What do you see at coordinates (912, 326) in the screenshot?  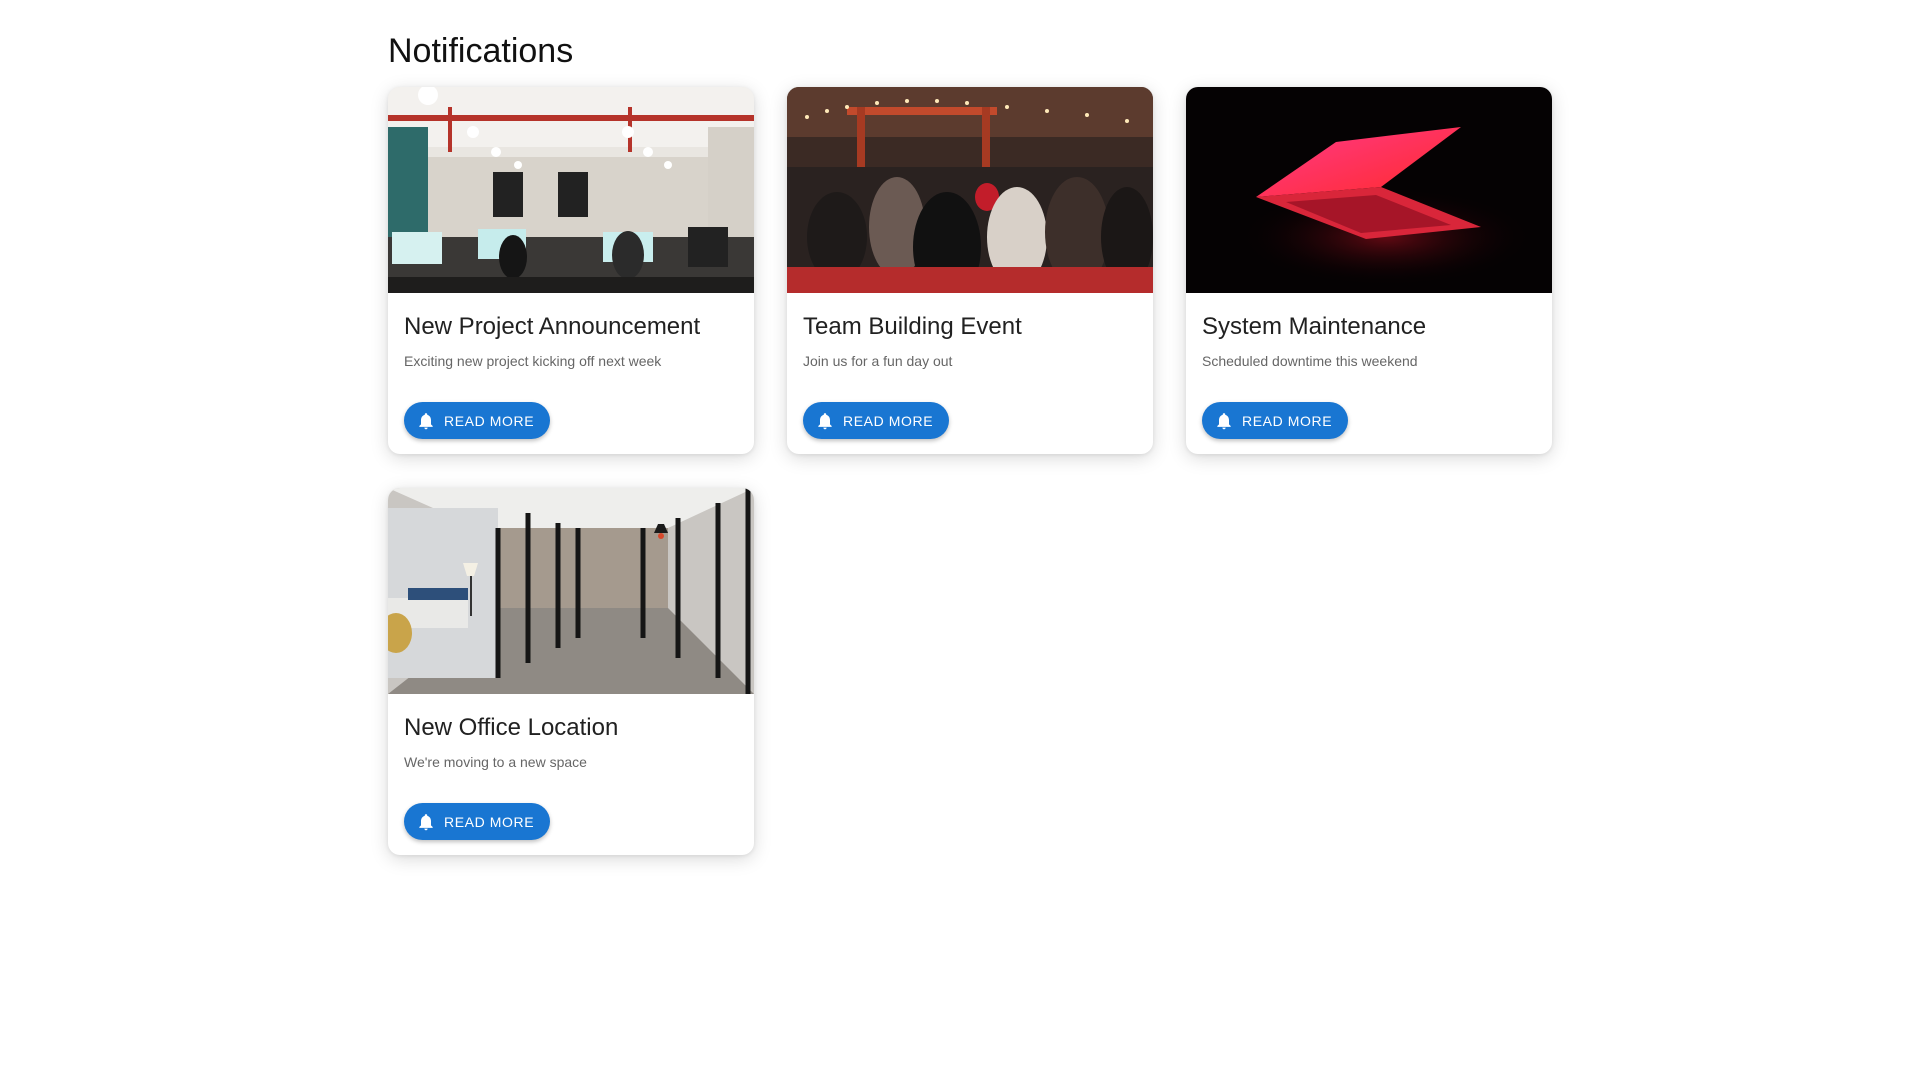 I see `card-title: Team Building Event` at bounding box center [912, 326].